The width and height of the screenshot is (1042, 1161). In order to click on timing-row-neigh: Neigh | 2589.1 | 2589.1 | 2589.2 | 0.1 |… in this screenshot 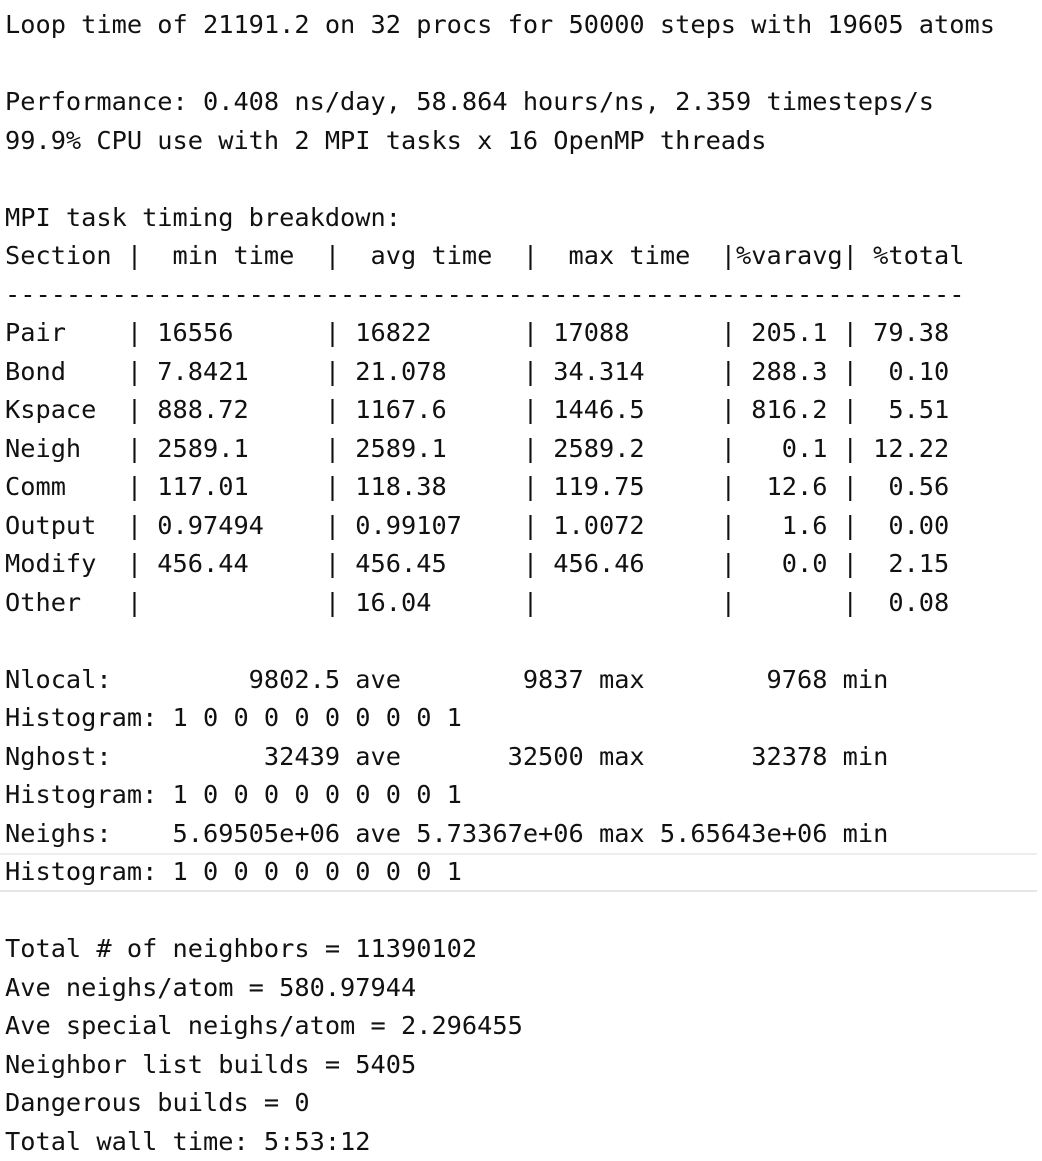, I will do `click(522, 449)`.